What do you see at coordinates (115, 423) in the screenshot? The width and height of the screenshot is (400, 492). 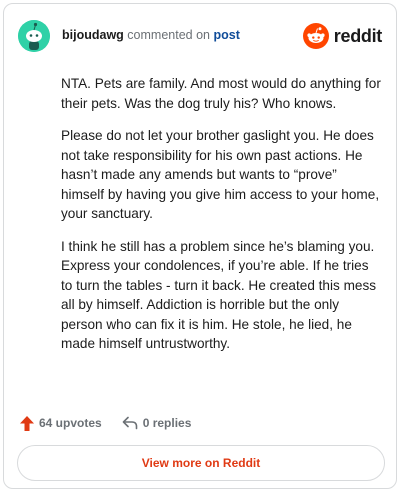 I see `comment-actions: 64 upvotes 0 replies` at bounding box center [115, 423].